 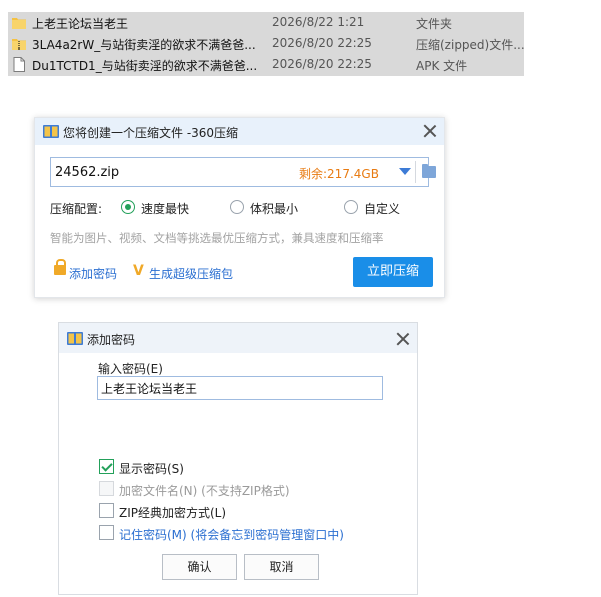 What do you see at coordinates (274, 208) in the screenshot?
I see `radio-smallest-label: 体积最小` at bounding box center [274, 208].